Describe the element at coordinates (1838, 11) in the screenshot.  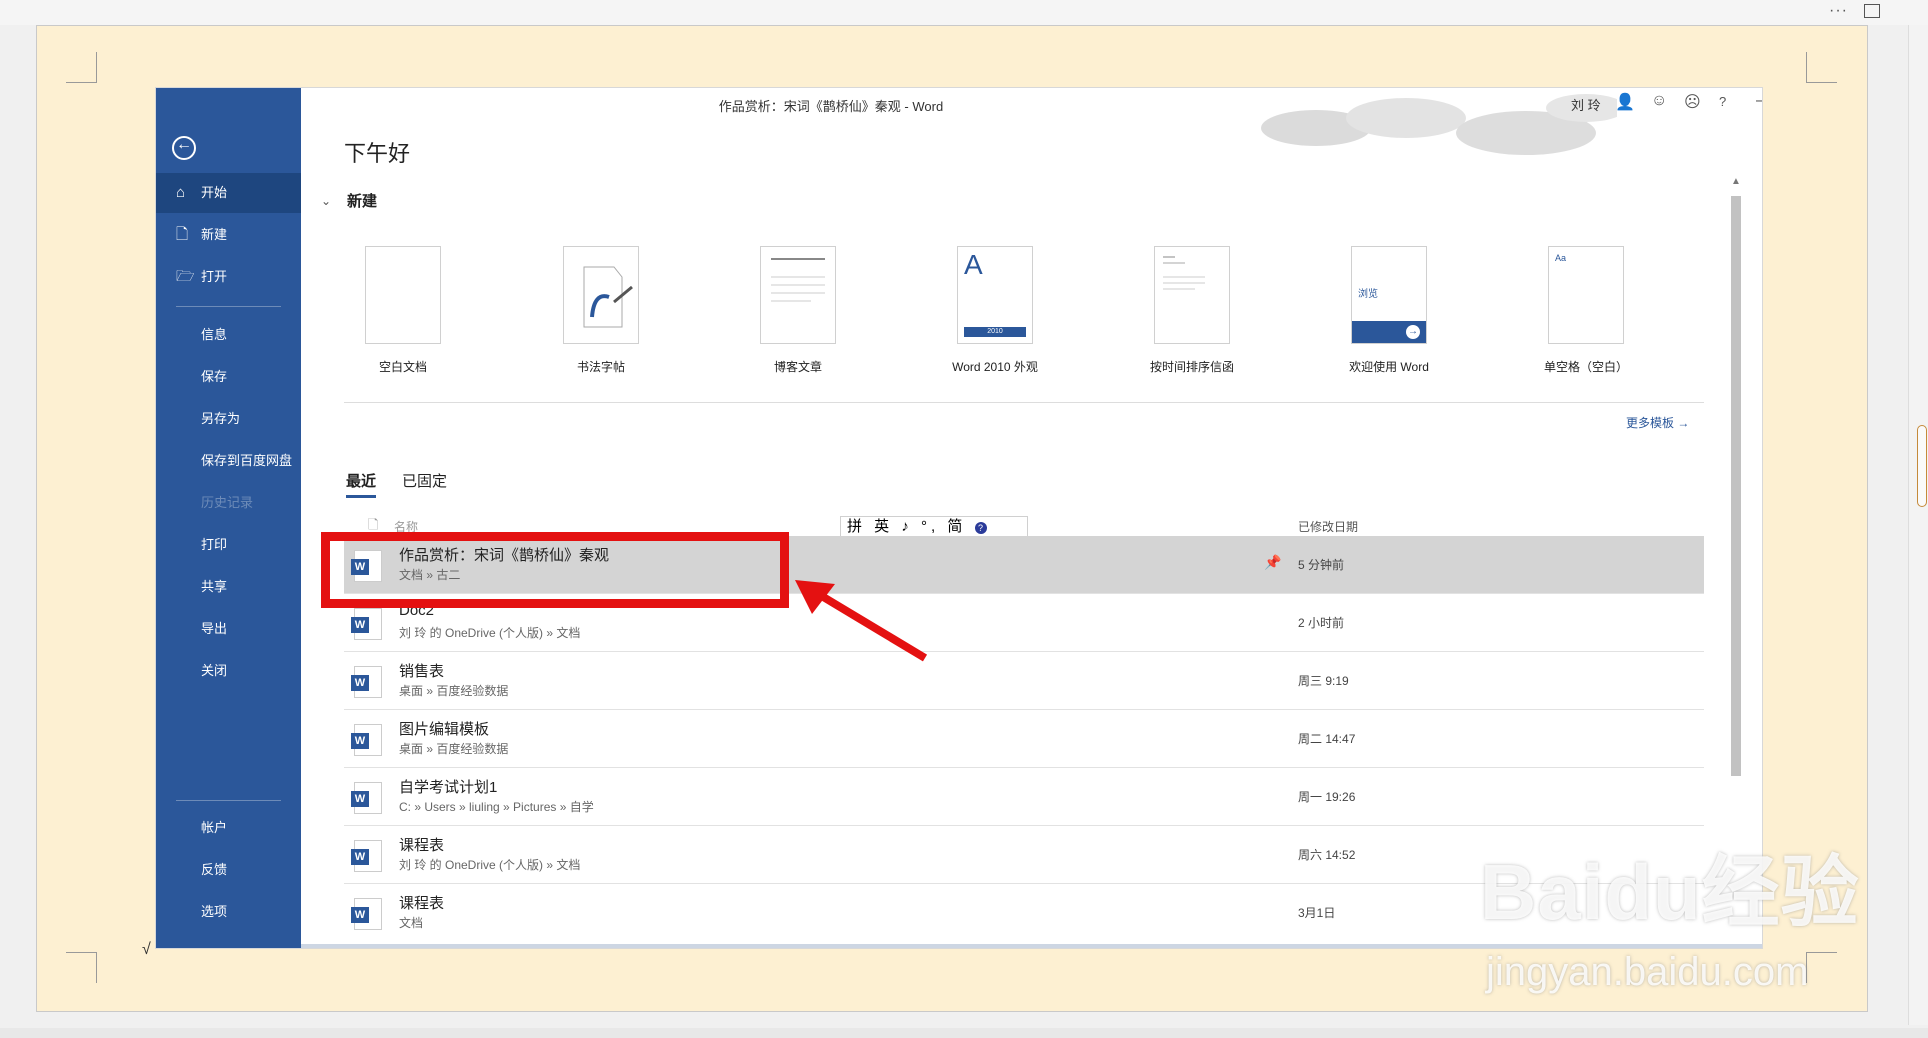
I see `more-options-icon: ···` at that location.